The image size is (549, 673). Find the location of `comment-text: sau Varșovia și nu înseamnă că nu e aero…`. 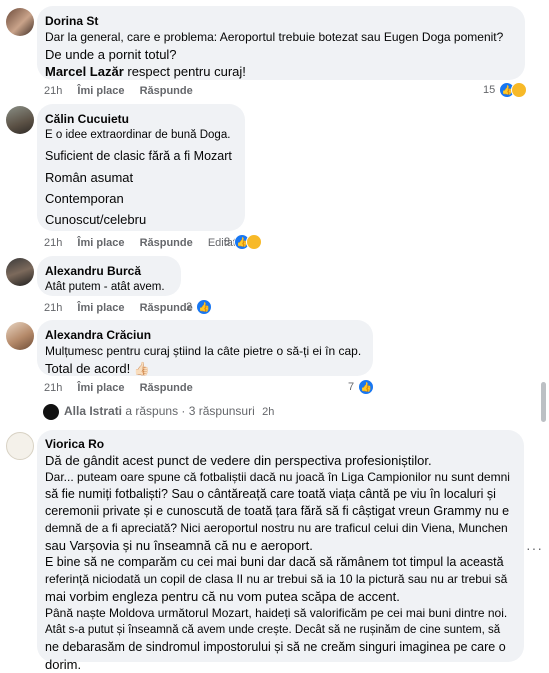

comment-text: sau Varșovia și nu înseamnă că nu e aero… is located at coordinates (179, 545).